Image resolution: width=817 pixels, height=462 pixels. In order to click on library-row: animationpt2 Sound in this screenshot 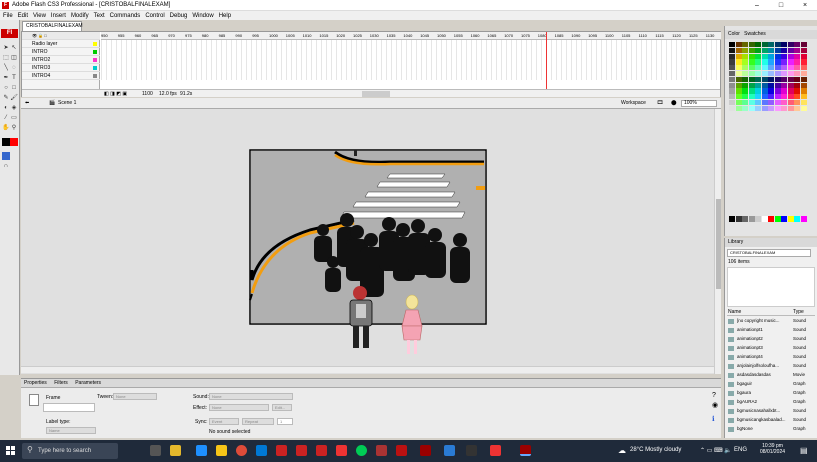, I will do `click(771, 339)`.